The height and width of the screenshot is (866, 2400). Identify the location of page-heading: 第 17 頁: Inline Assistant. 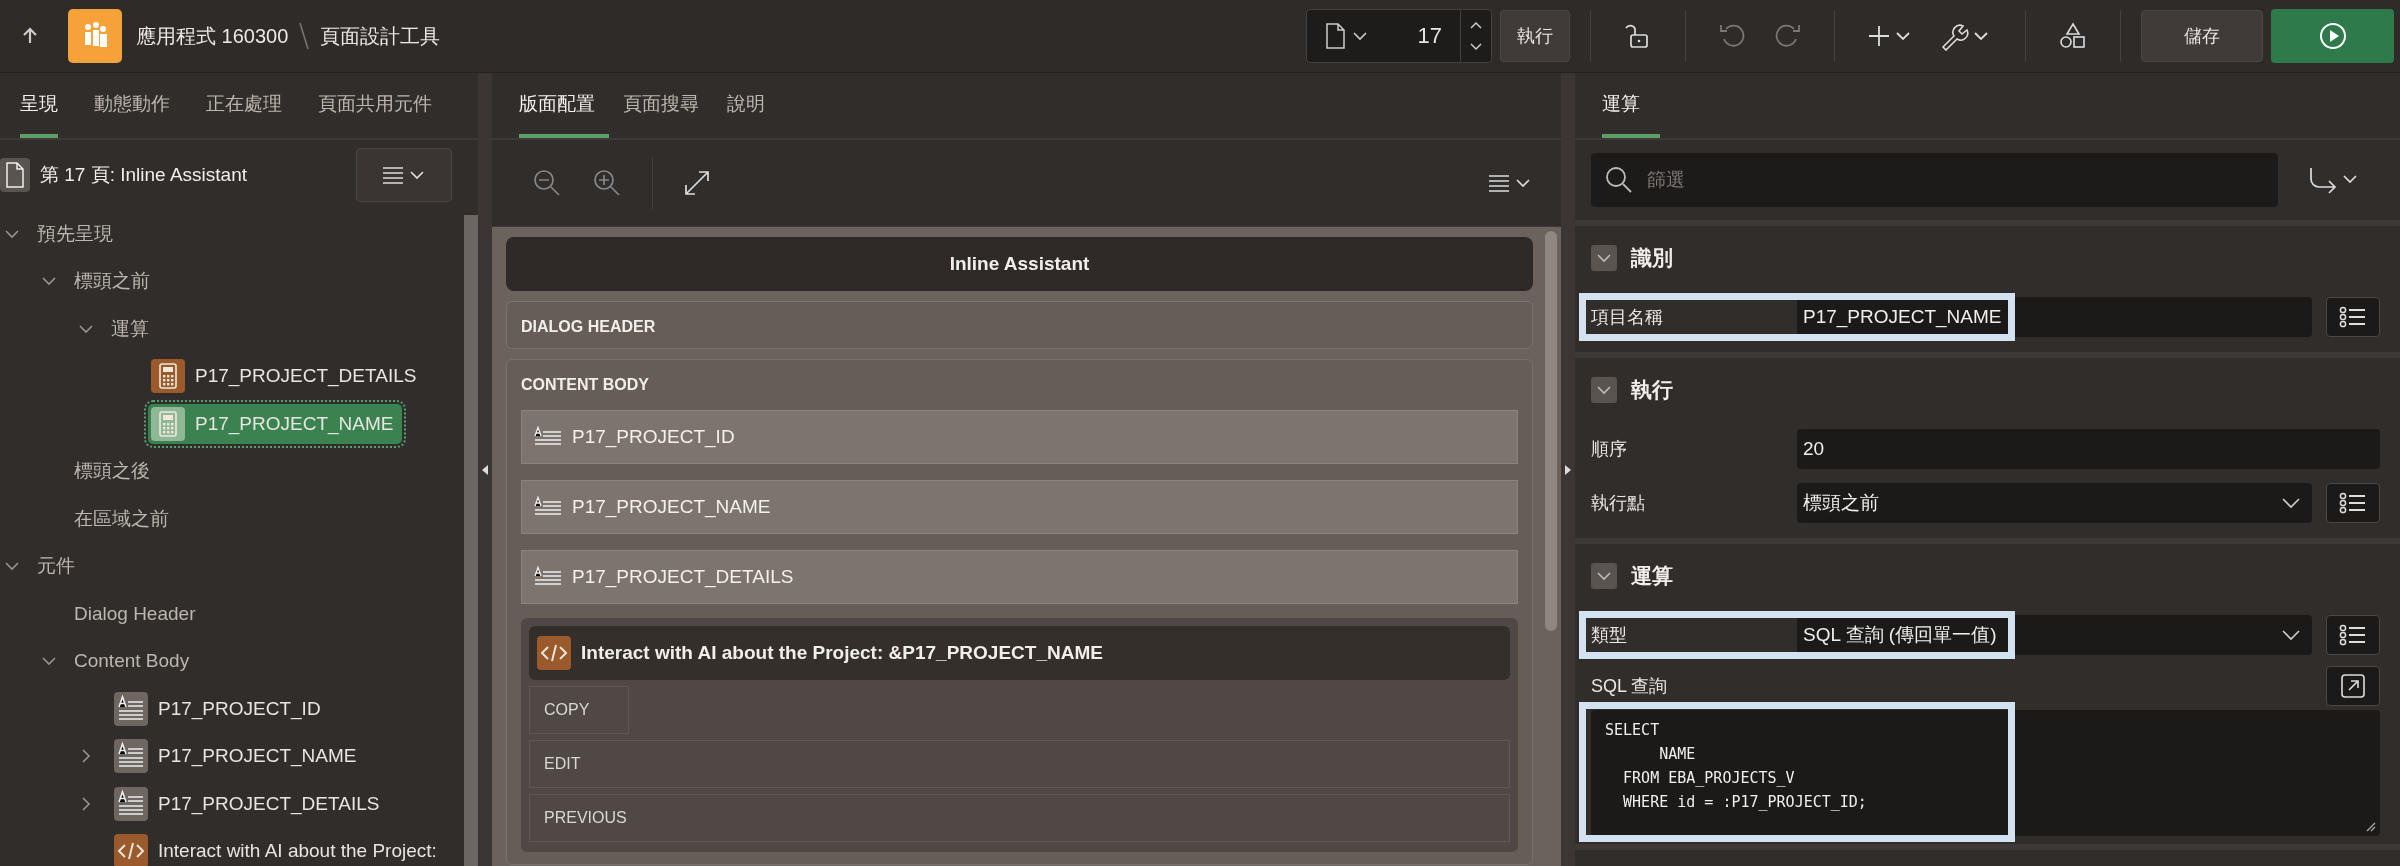
(143, 175).